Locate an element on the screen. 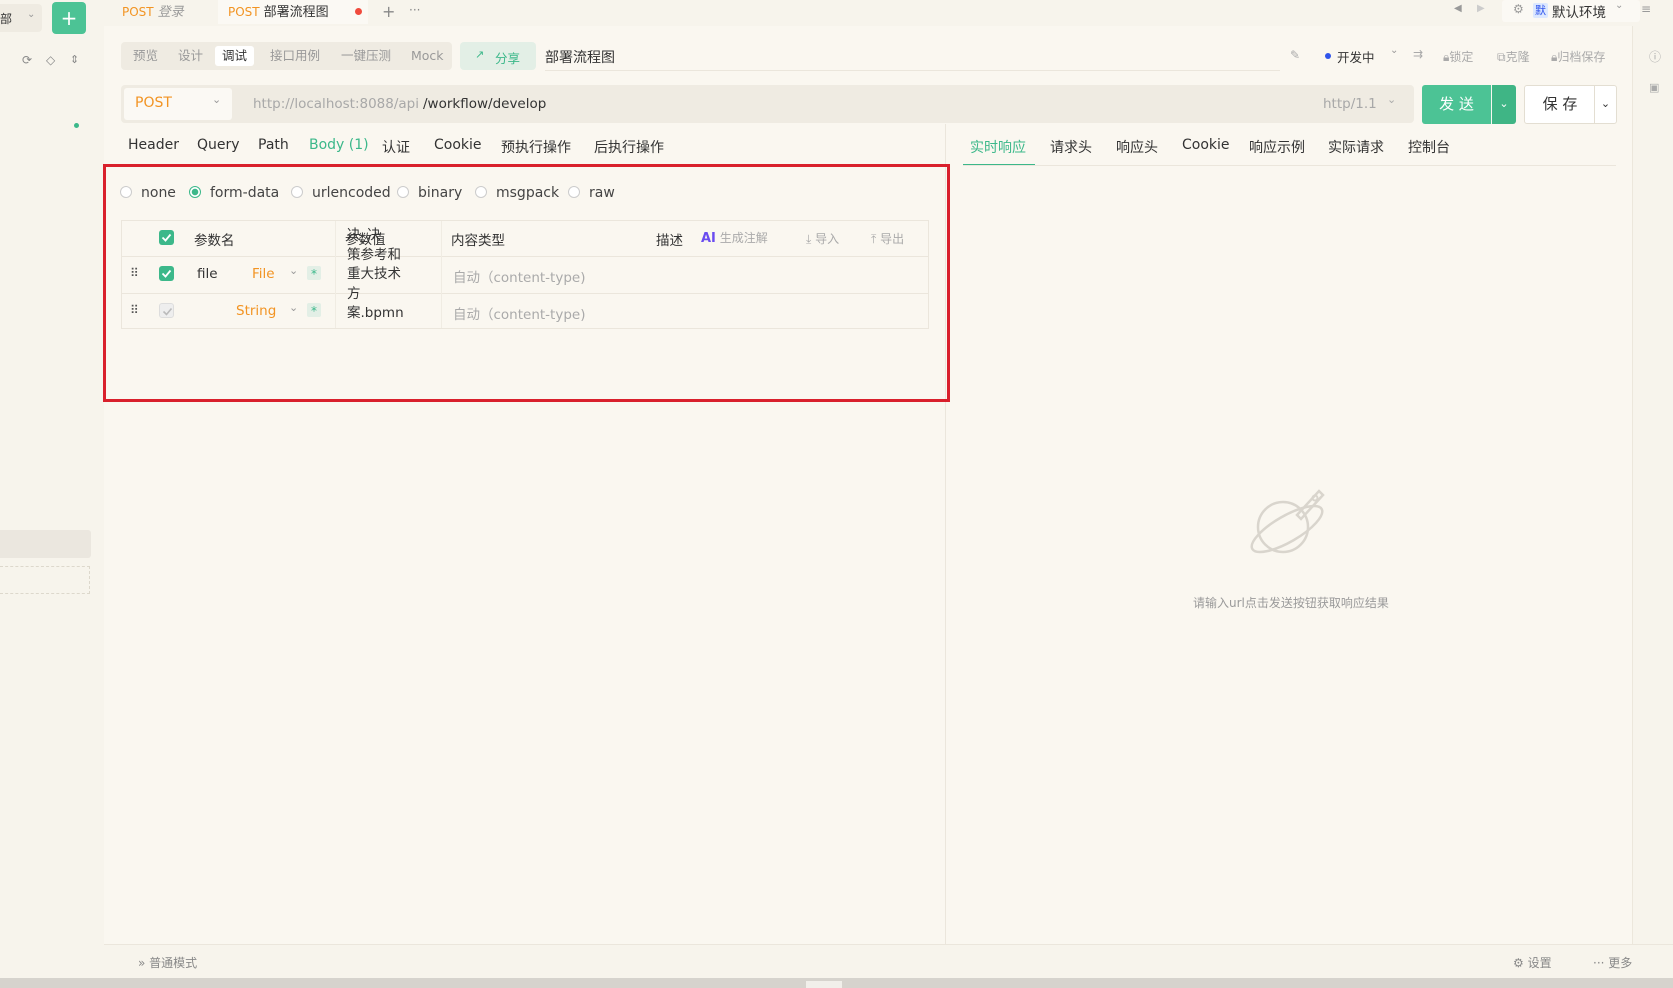  refresh-icon: ⟳ is located at coordinates (27, 60).